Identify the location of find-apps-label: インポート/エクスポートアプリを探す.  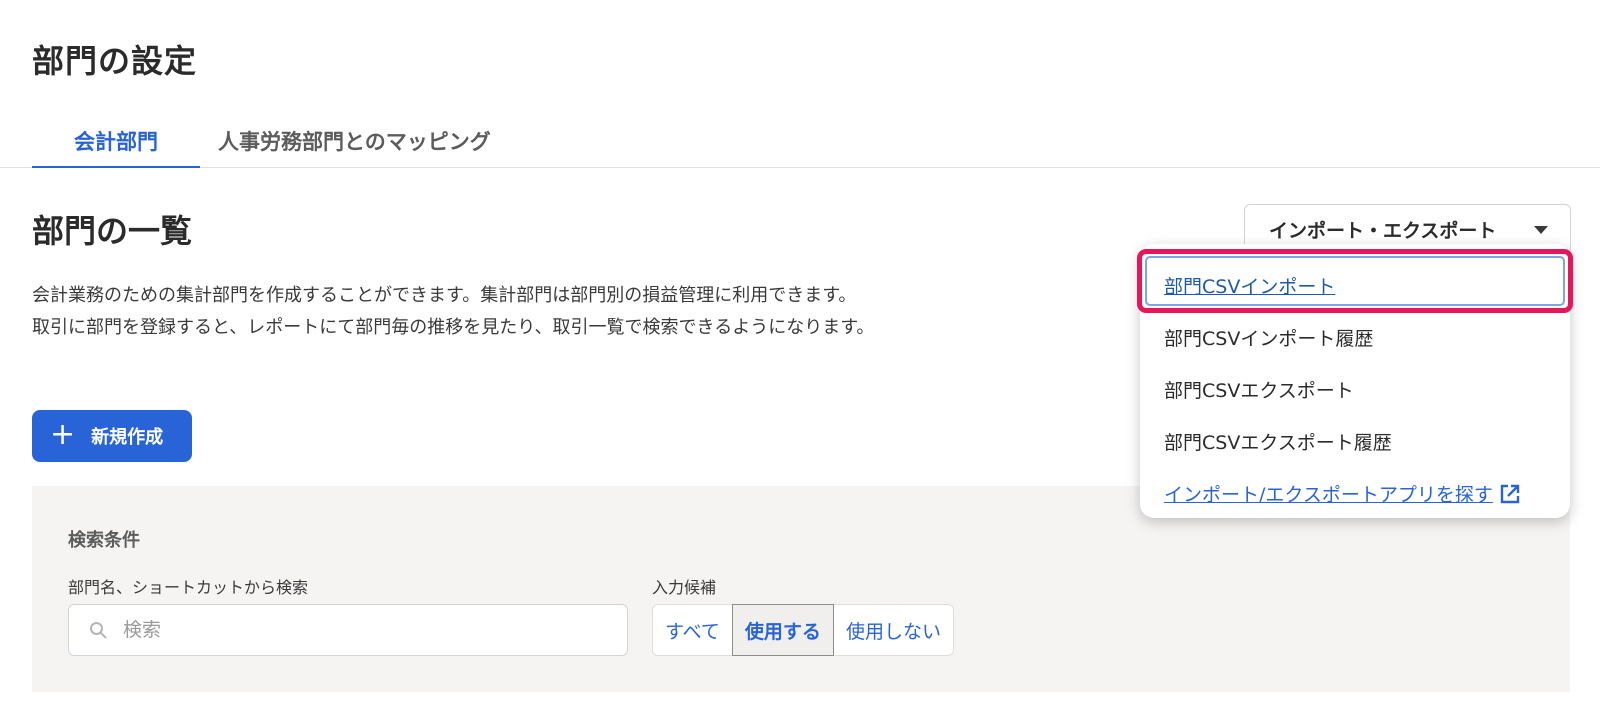
(1328, 495).